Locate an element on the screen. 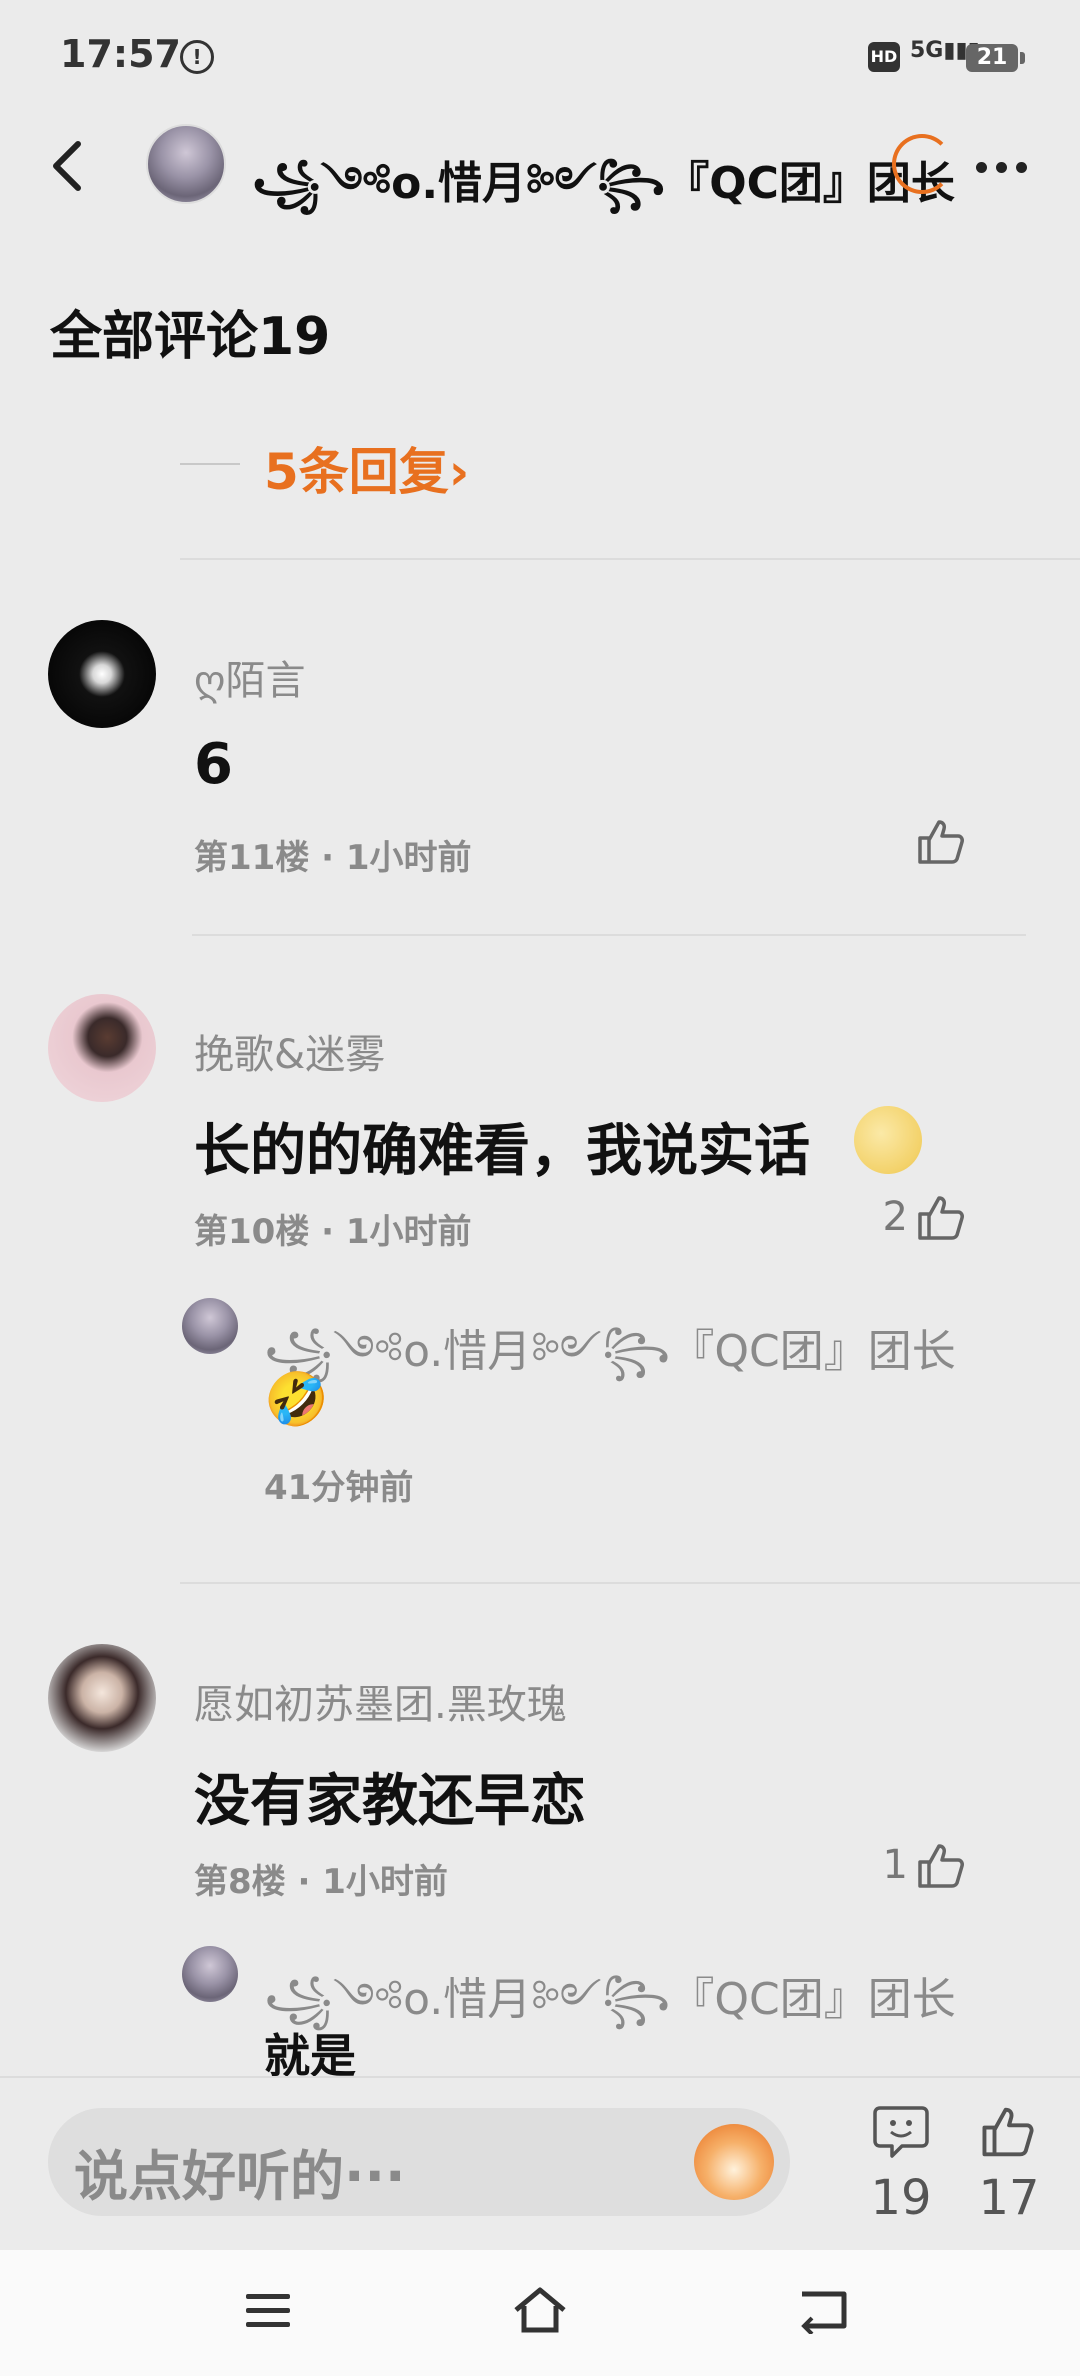 The width and height of the screenshot is (1080, 2376). comment-count: 19 is located at coordinates (901, 2198).